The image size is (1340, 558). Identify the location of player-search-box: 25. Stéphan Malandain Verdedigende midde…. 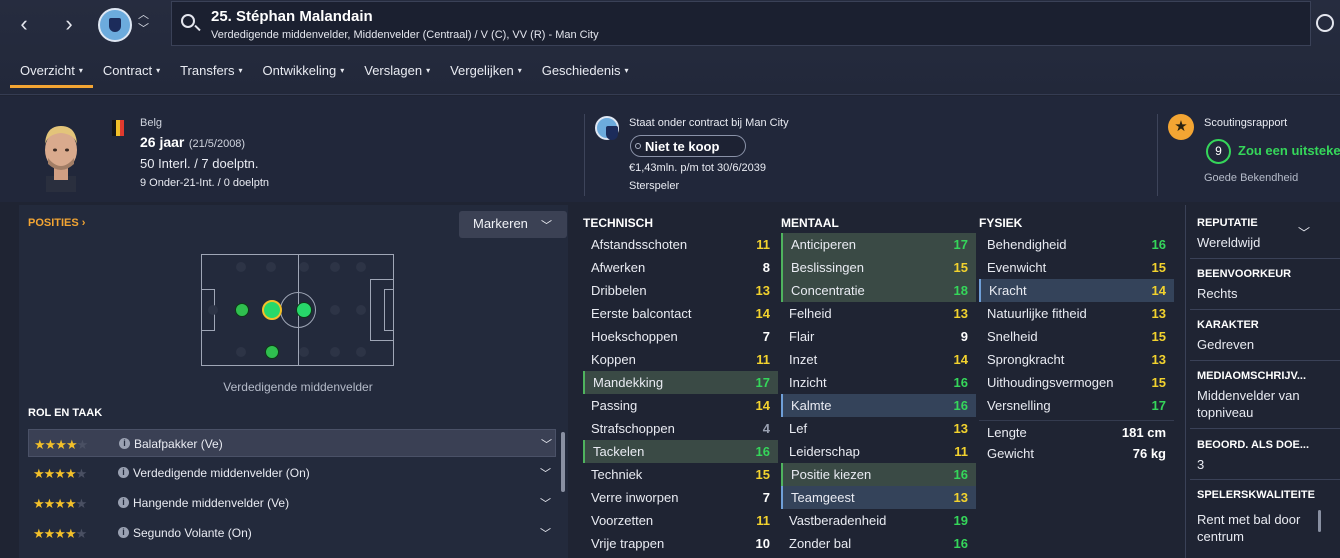
(741, 23).